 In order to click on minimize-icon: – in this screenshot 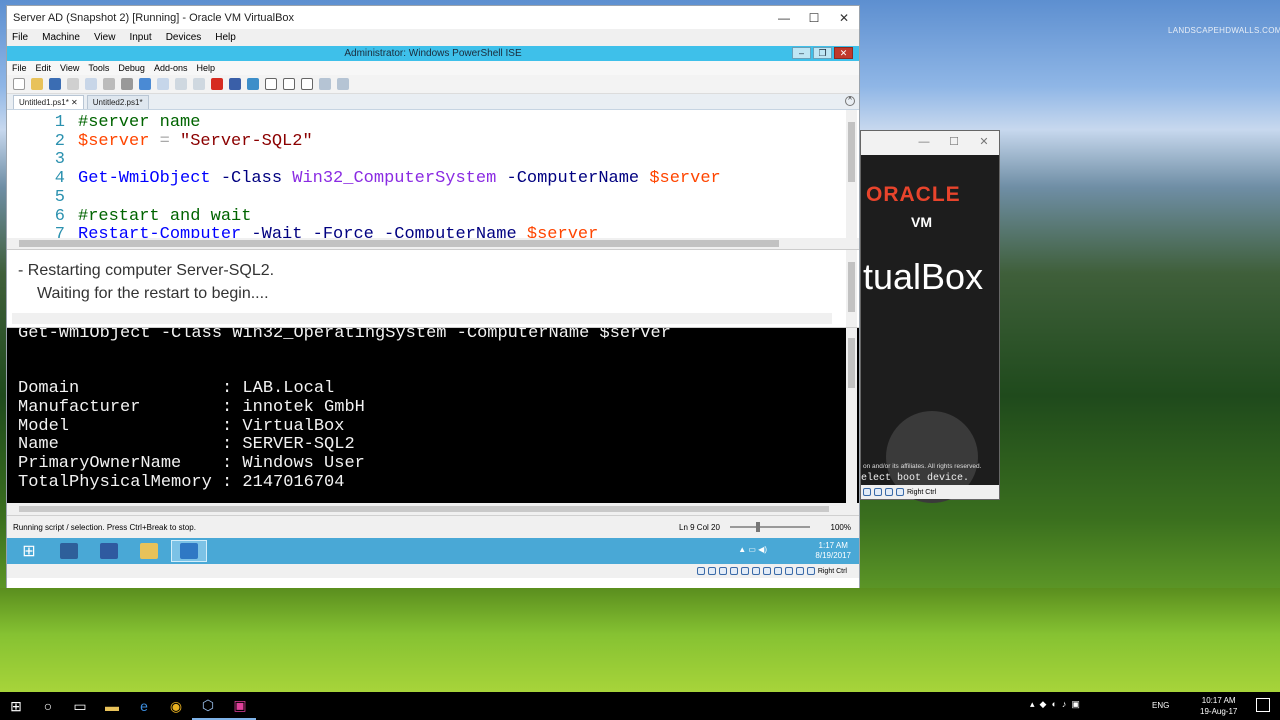, I will do `click(801, 53)`.